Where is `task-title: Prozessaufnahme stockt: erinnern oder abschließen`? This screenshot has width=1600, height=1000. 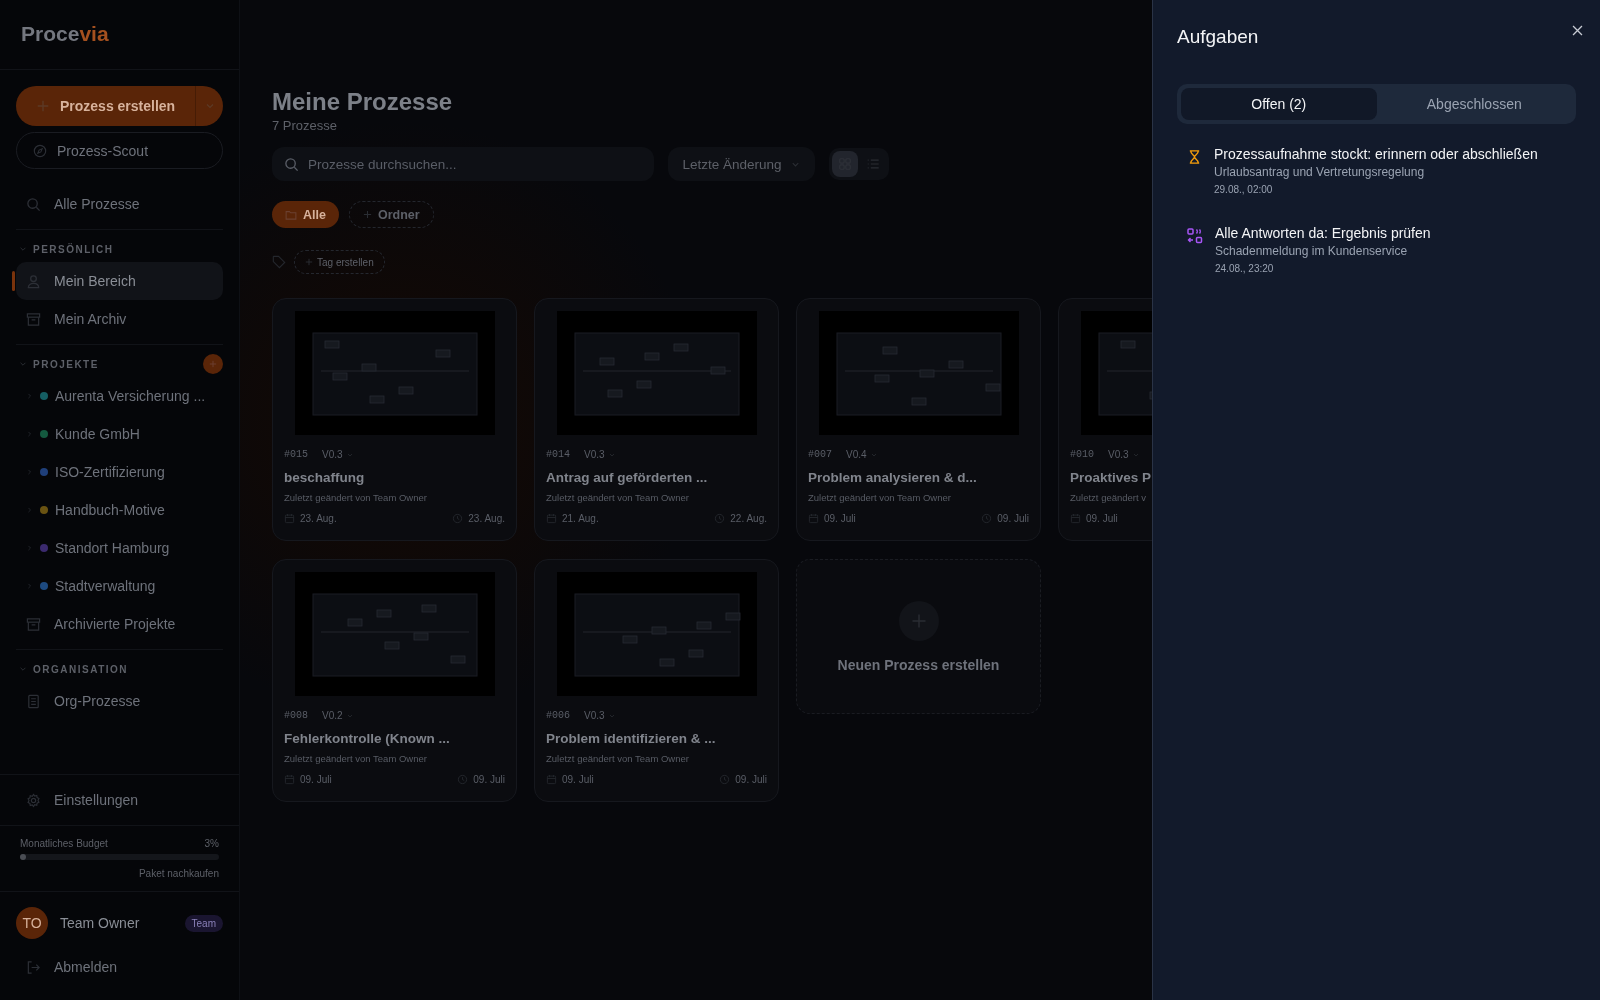
task-title: Prozessaufnahme stockt: erinnern oder abschließen is located at coordinates (1376, 154).